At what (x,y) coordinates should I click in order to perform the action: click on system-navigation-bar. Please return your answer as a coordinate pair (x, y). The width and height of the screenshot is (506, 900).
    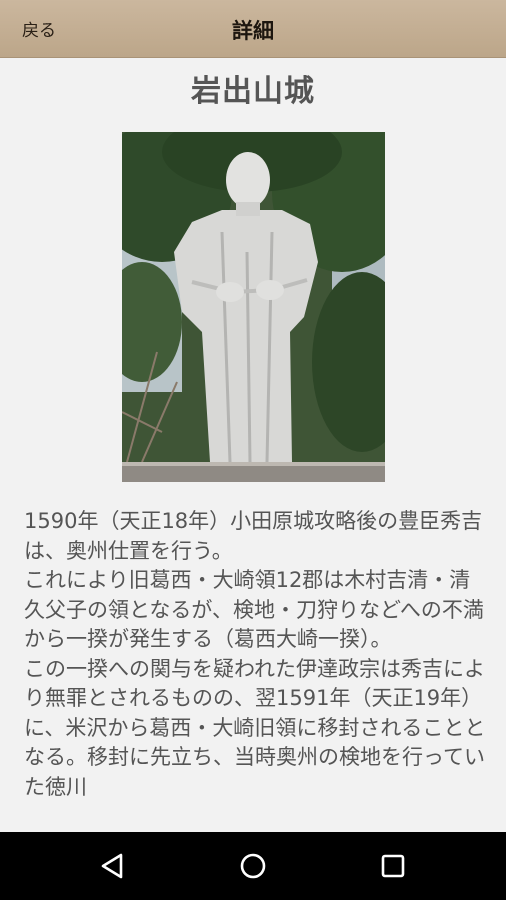
    Looking at the image, I should click on (253, 866).